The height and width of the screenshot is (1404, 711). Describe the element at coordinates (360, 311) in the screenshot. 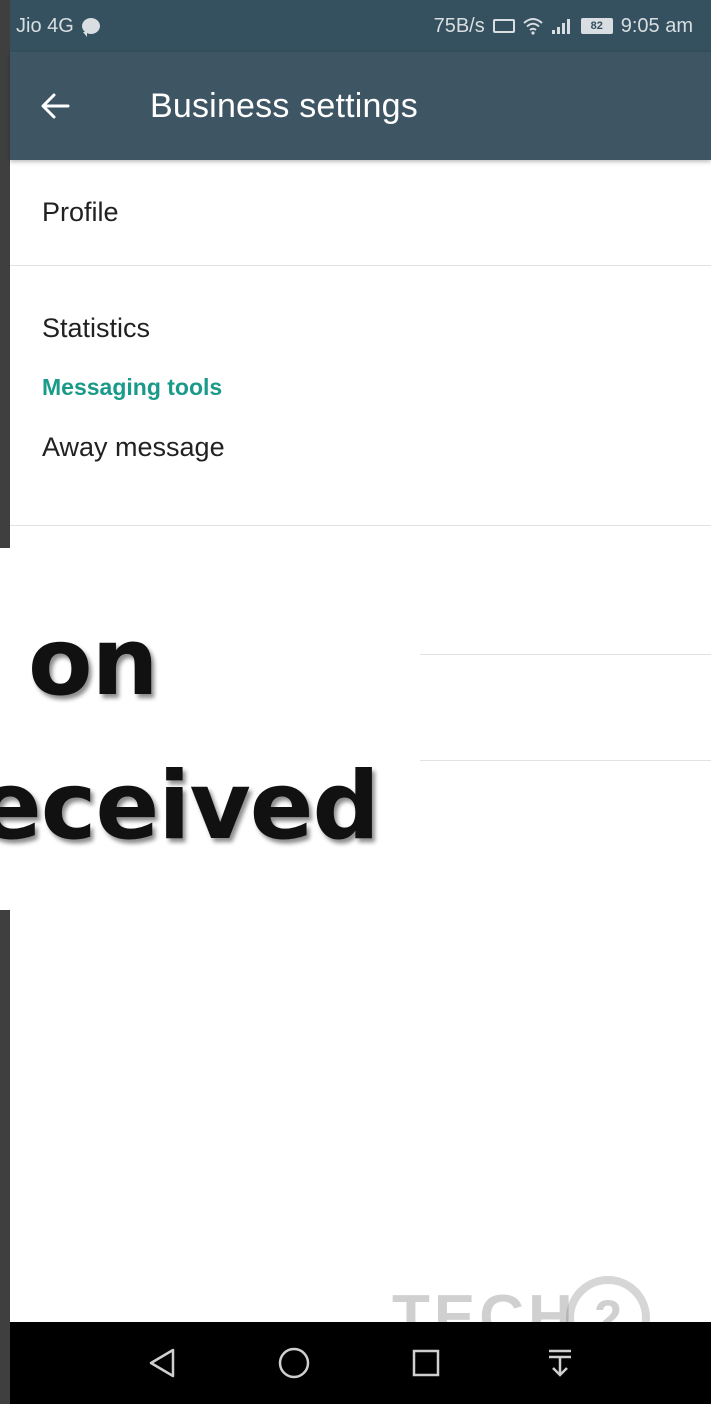

I see `settings-item-statistics: Statistics` at that location.